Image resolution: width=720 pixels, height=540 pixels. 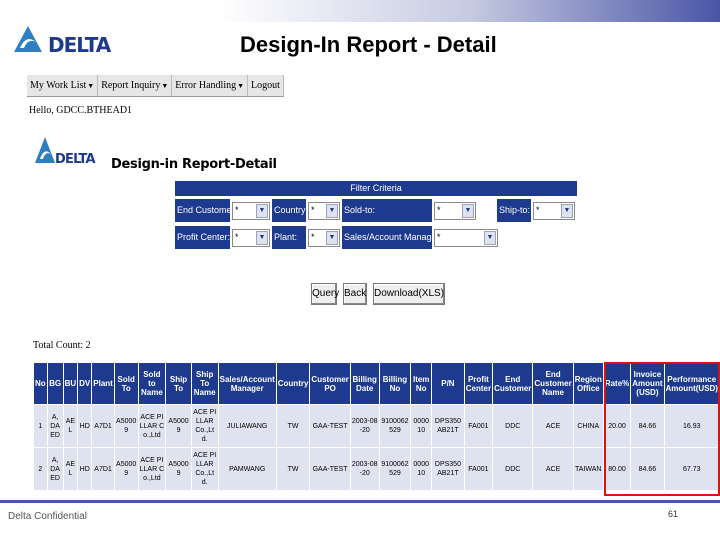 What do you see at coordinates (448, 383) in the screenshot?
I see `column-header: P/N` at bounding box center [448, 383].